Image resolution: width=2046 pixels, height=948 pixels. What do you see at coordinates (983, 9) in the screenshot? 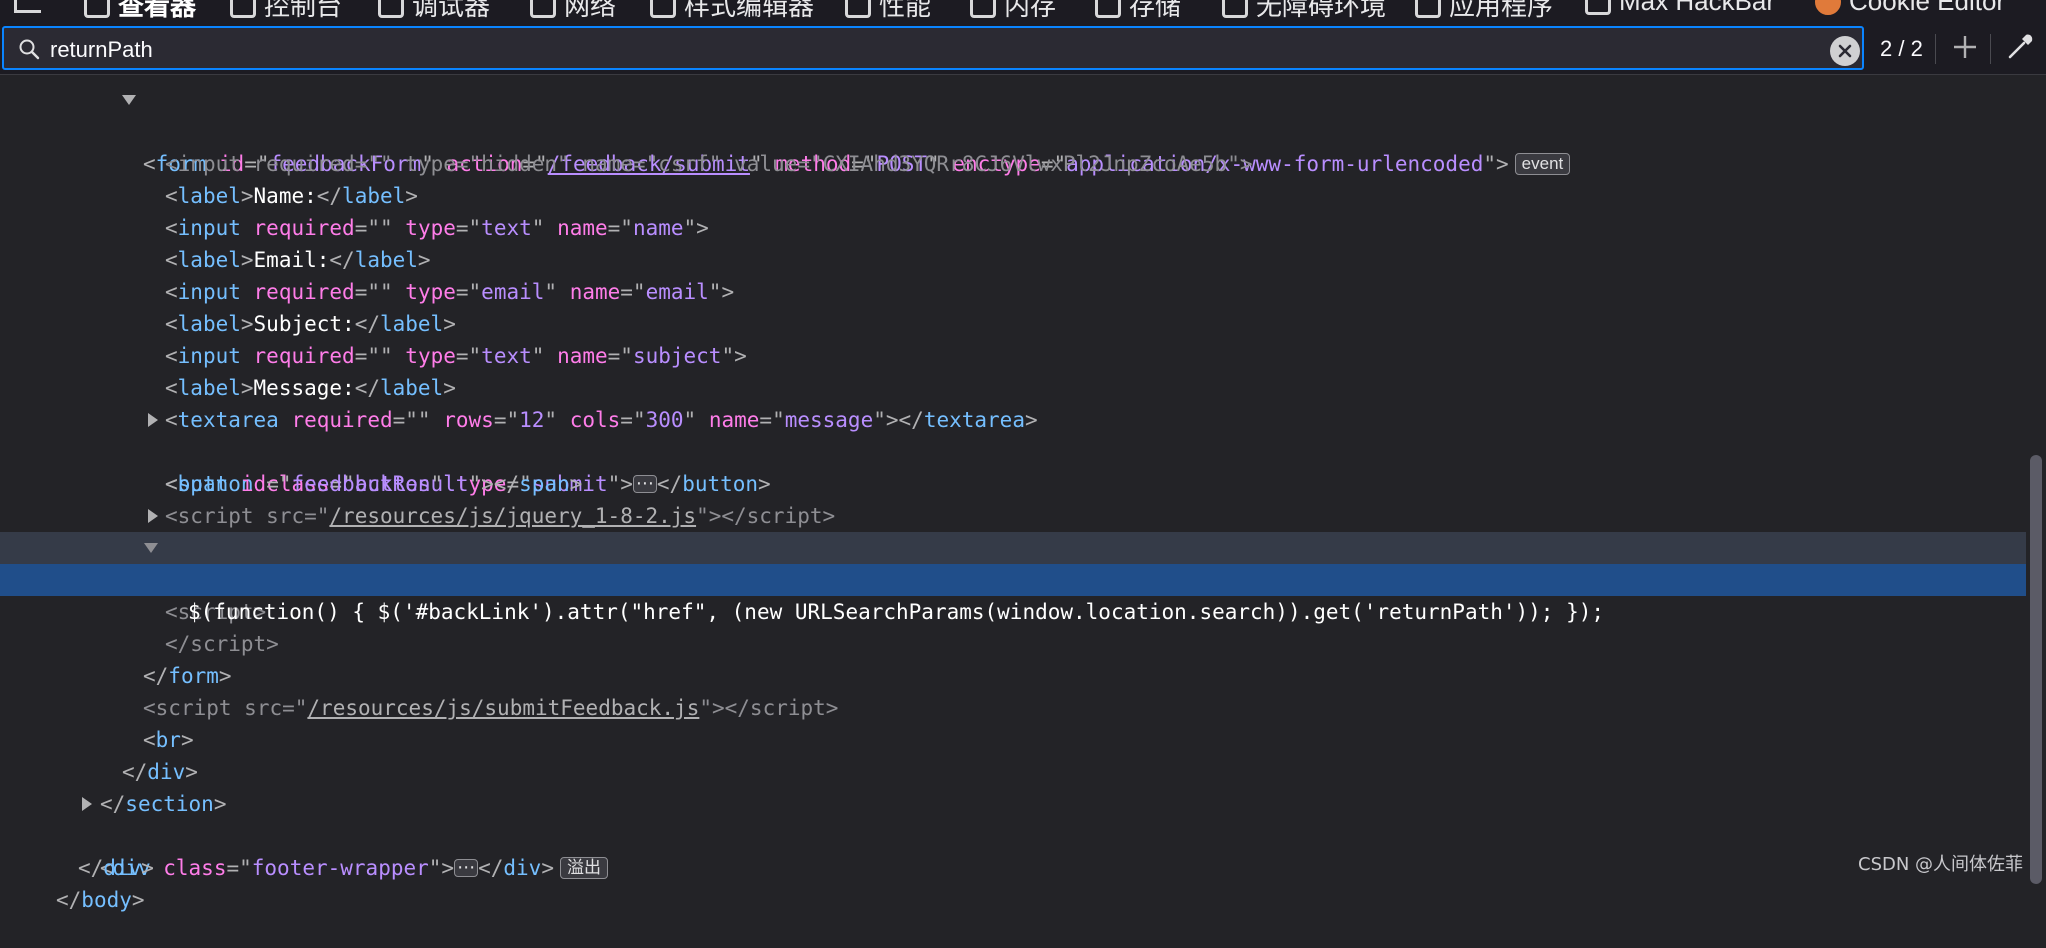
I see `memory-icon` at bounding box center [983, 9].